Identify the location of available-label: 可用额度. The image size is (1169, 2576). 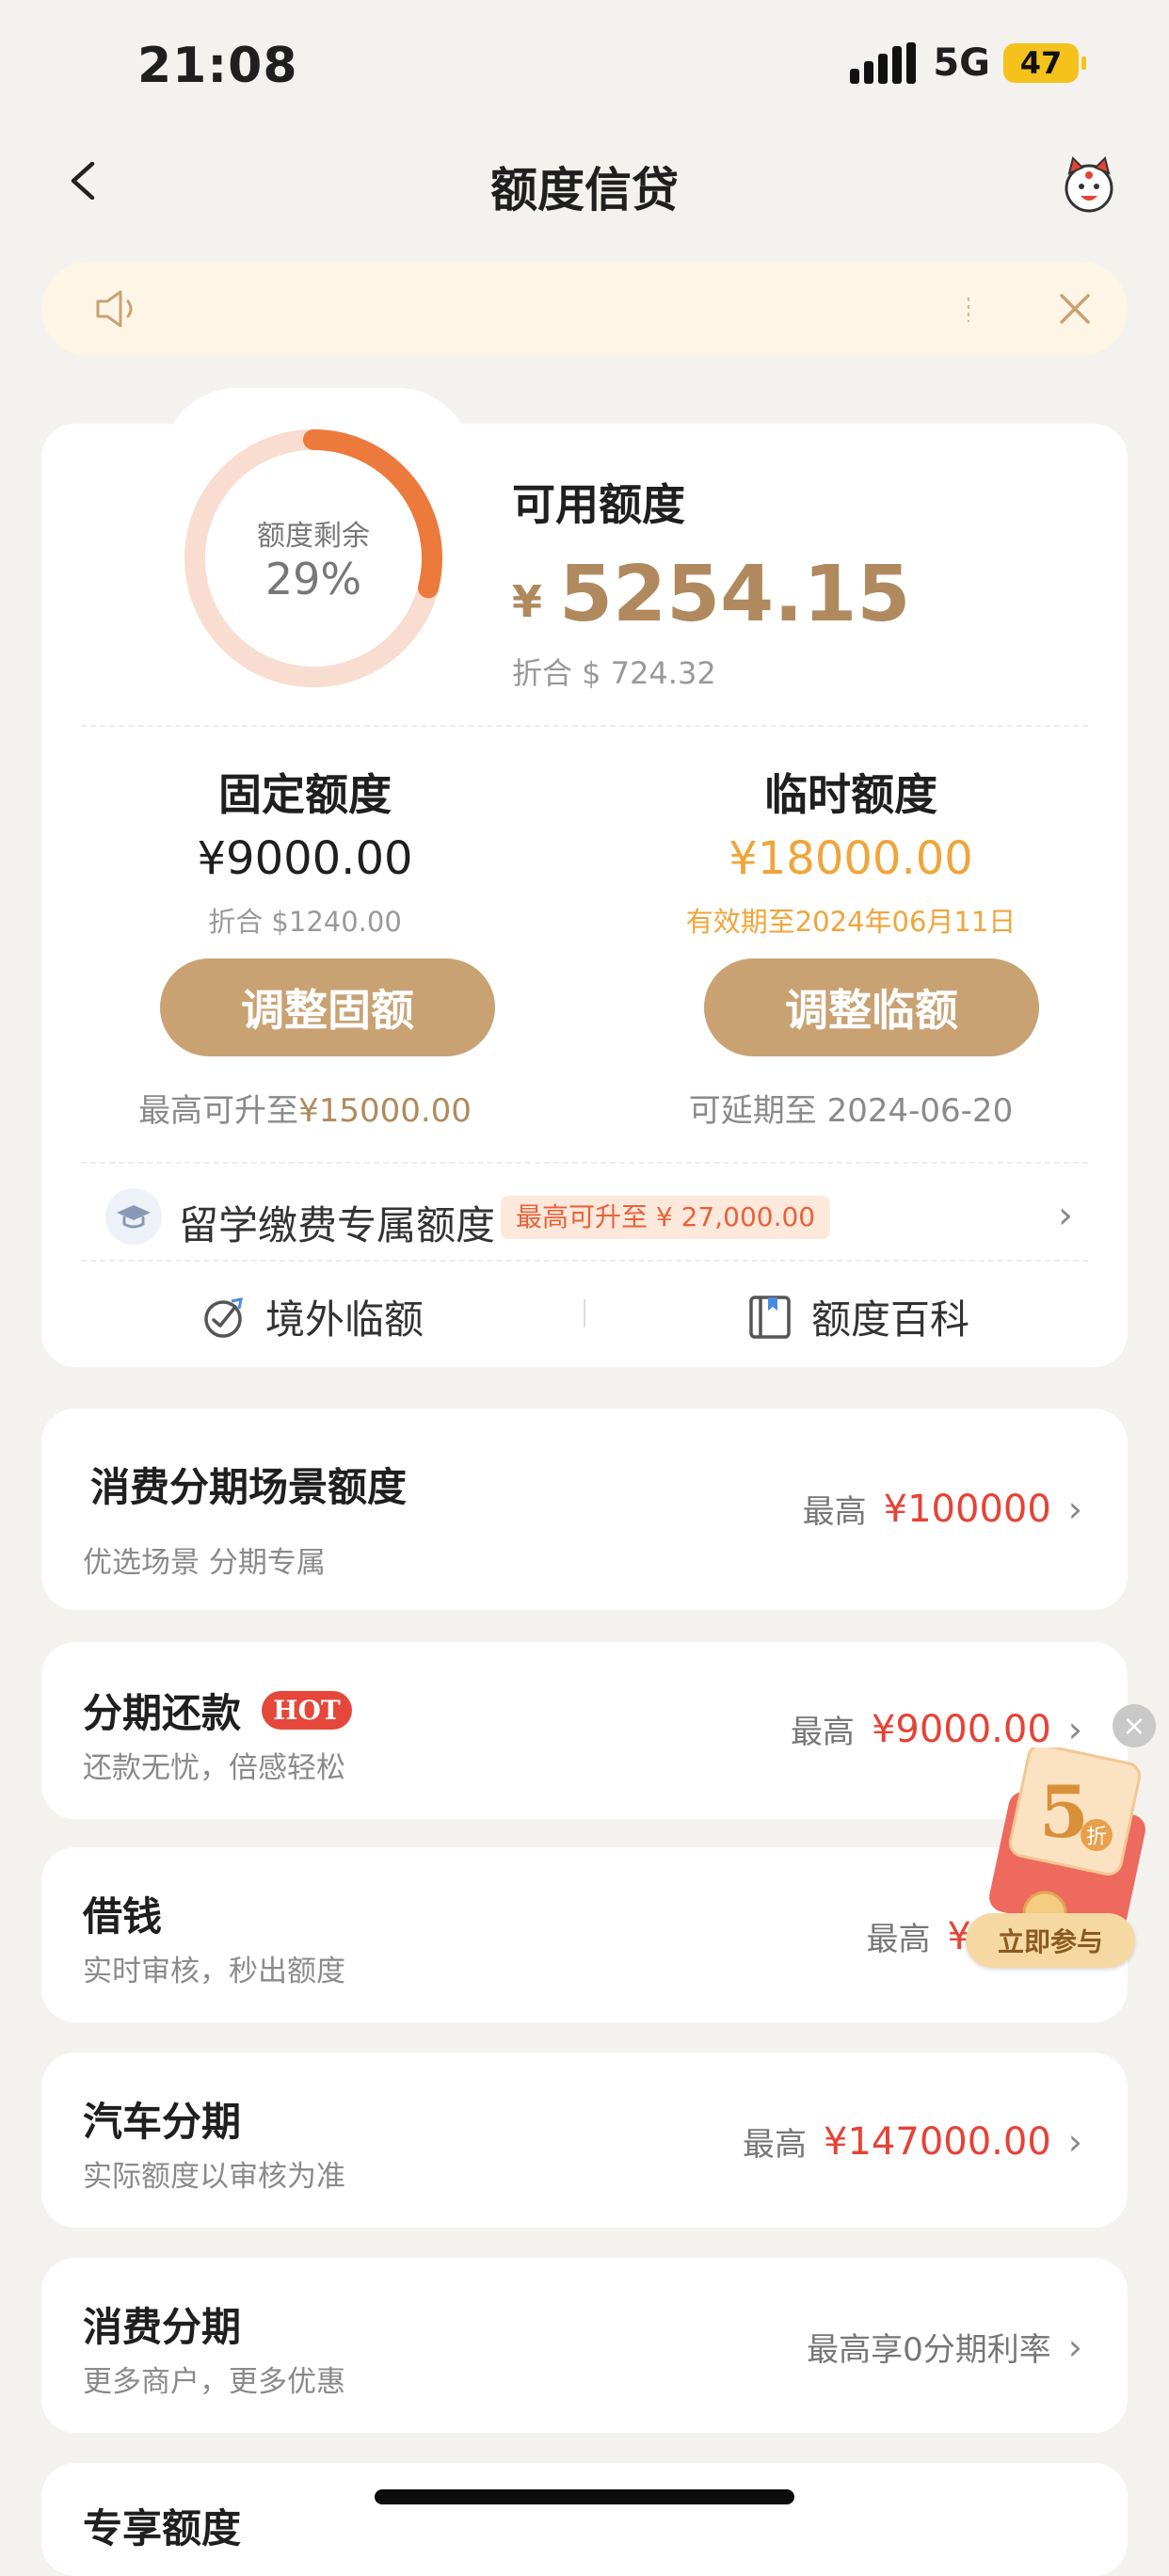
(598, 504).